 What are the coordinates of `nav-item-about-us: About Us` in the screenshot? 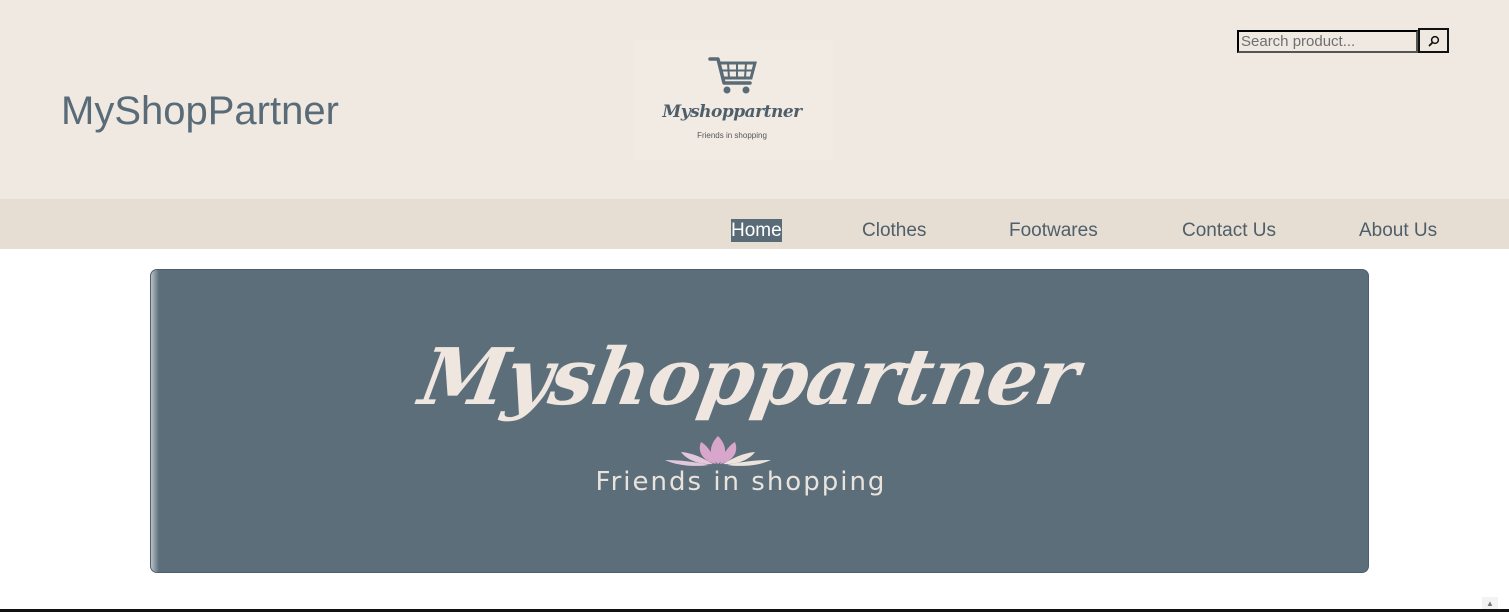 It's located at (1398, 230).